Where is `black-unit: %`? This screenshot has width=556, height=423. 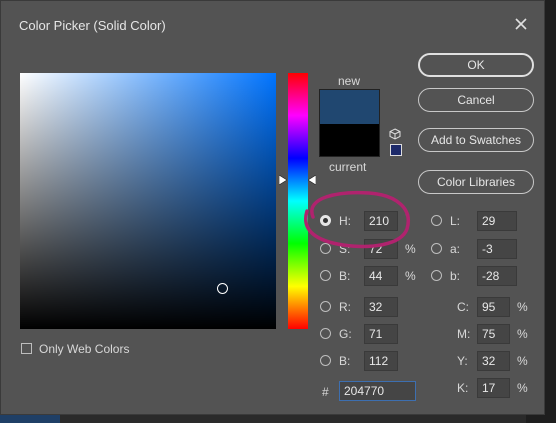
black-unit: % is located at coordinates (522, 388).